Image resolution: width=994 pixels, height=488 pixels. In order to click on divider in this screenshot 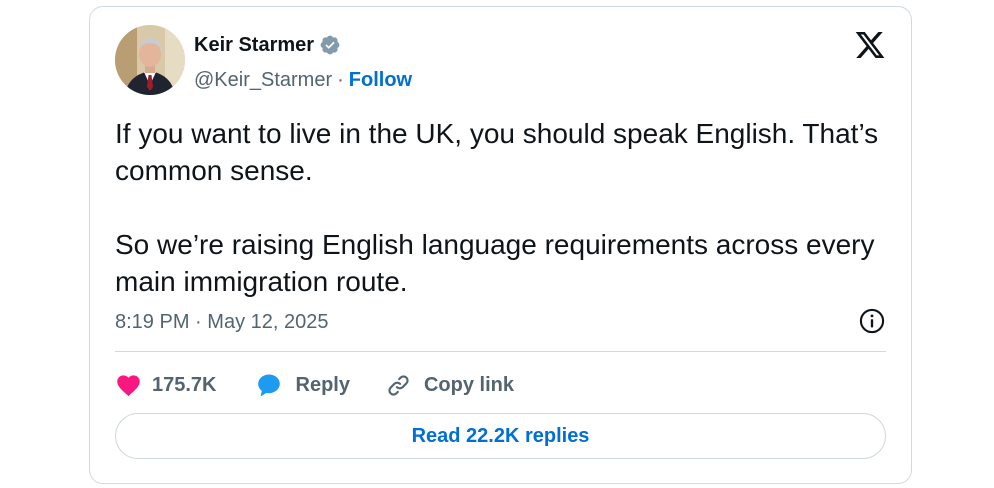, I will do `click(500, 351)`.